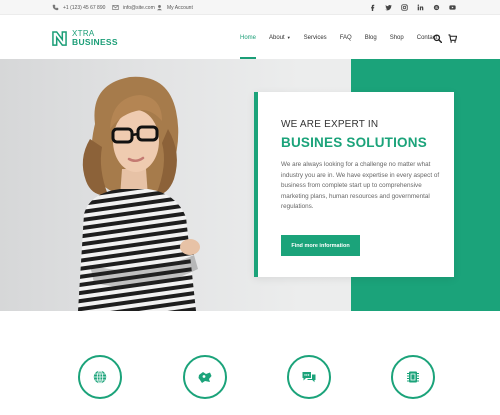 The image size is (500, 415). What do you see at coordinates (452, 38) in the screenshot?
I see `cart-icon` at bounding box center [452, 38].